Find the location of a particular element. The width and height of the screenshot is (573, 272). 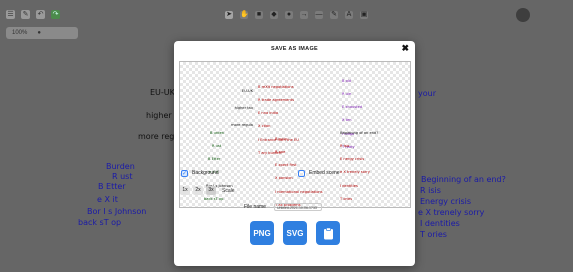

background-label: Background is located at coordinates (205, 173).